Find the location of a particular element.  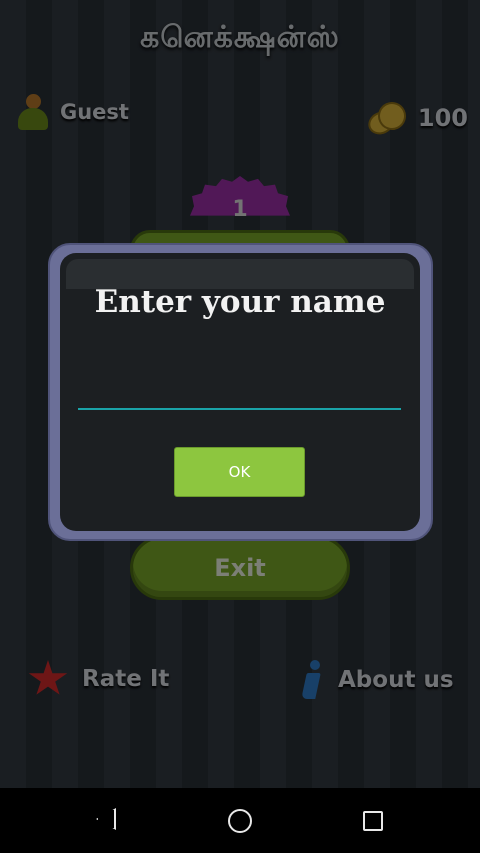

home-icon is located at coordinates (240, 821).